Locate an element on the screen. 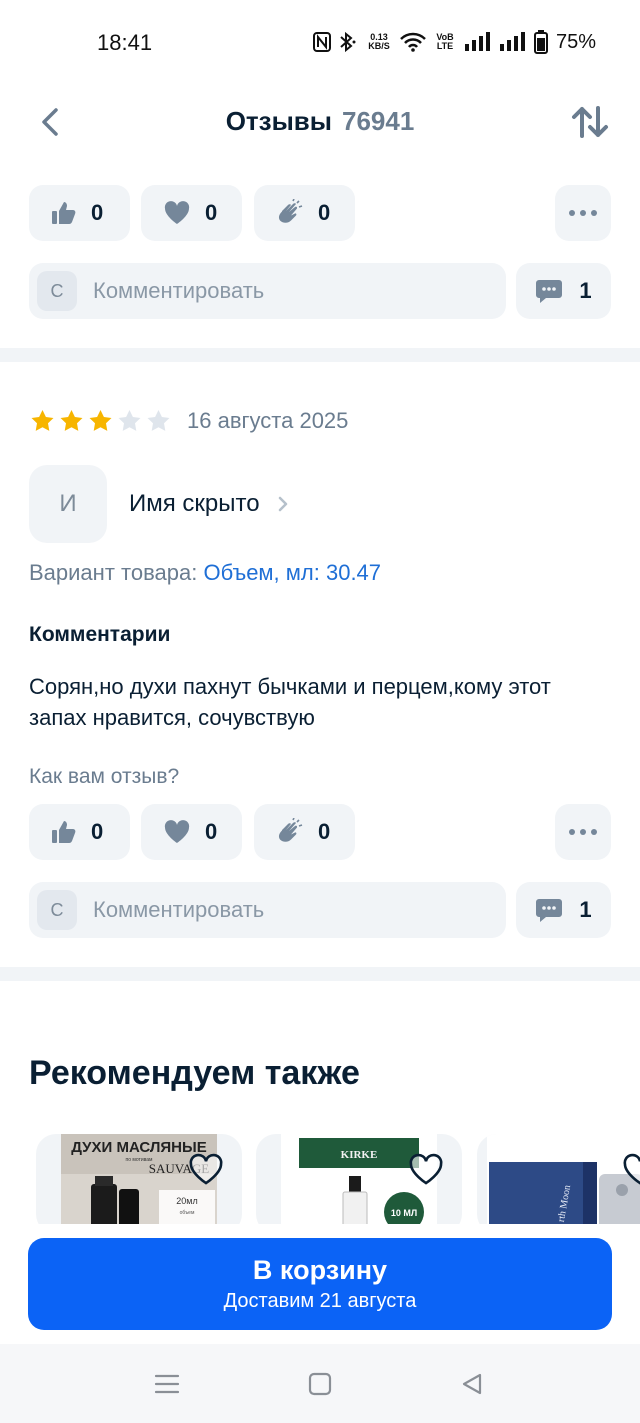 The width and height of the screenshot is (640, 1423). product-card: rth Moon is located at coordinates (558, 1179).